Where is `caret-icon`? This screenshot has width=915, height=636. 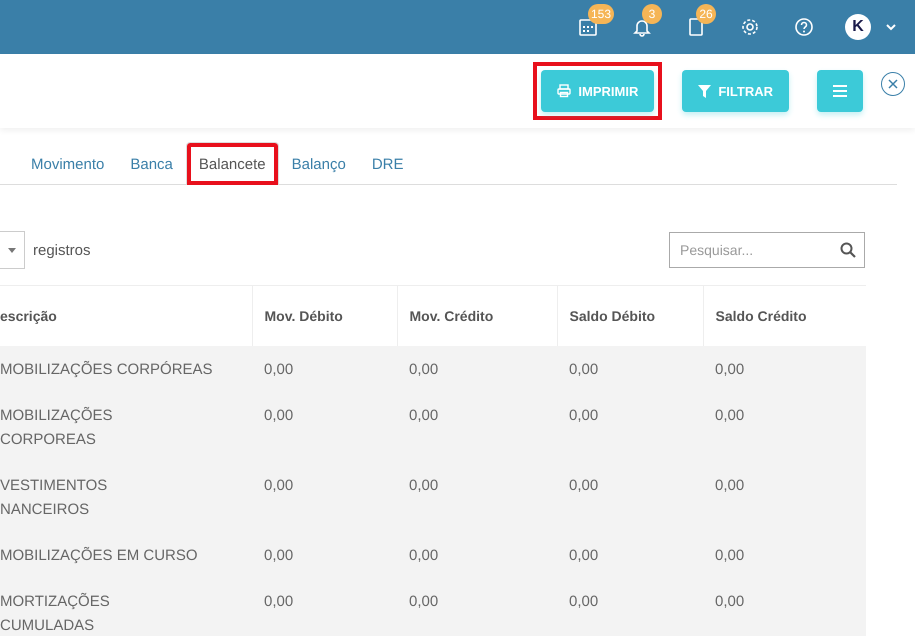
caret-icon is located at coordinates (12, 250).